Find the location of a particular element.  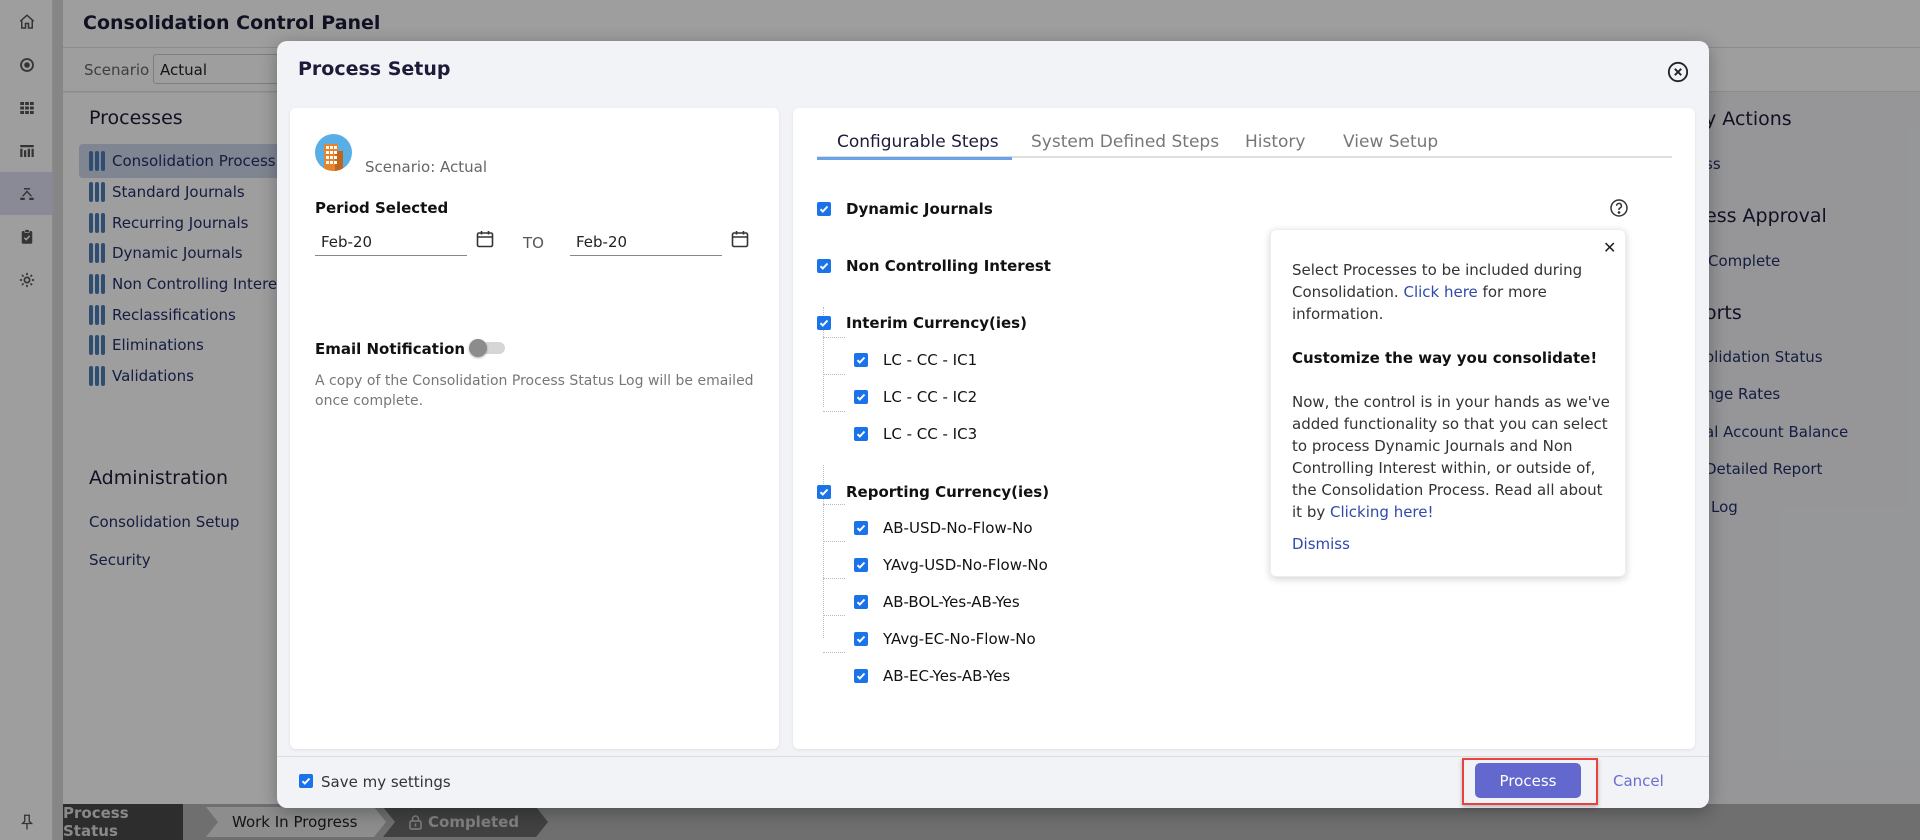

building-icon is located at coordinates (333, 157).